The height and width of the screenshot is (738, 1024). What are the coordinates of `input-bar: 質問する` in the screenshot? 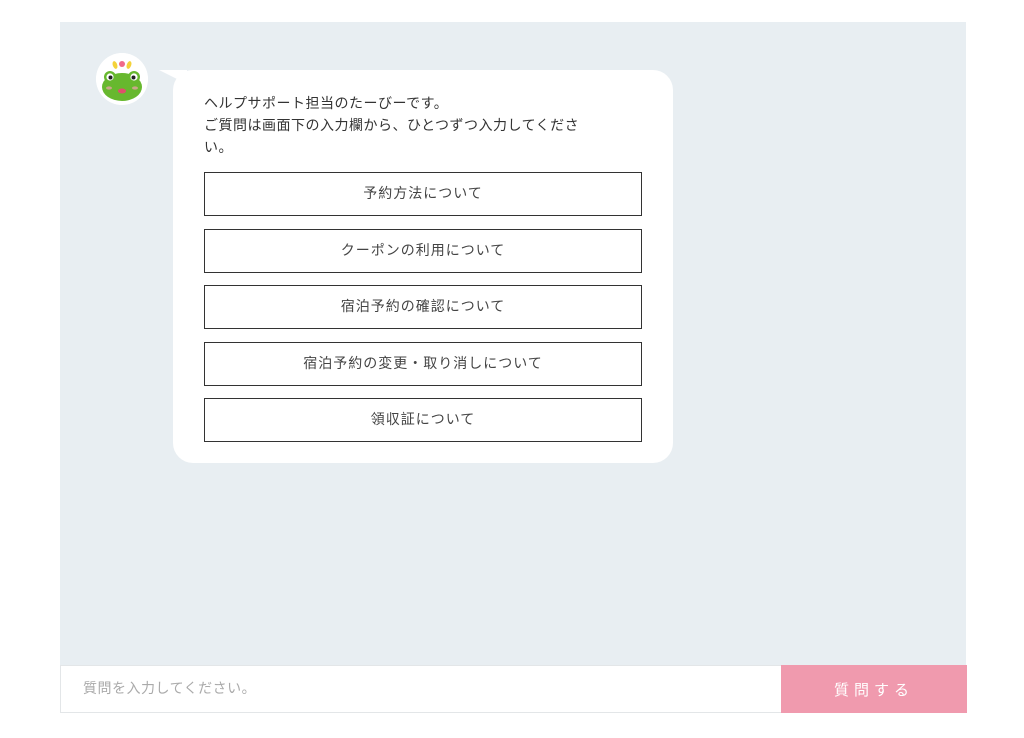 It's located at (513, 689).